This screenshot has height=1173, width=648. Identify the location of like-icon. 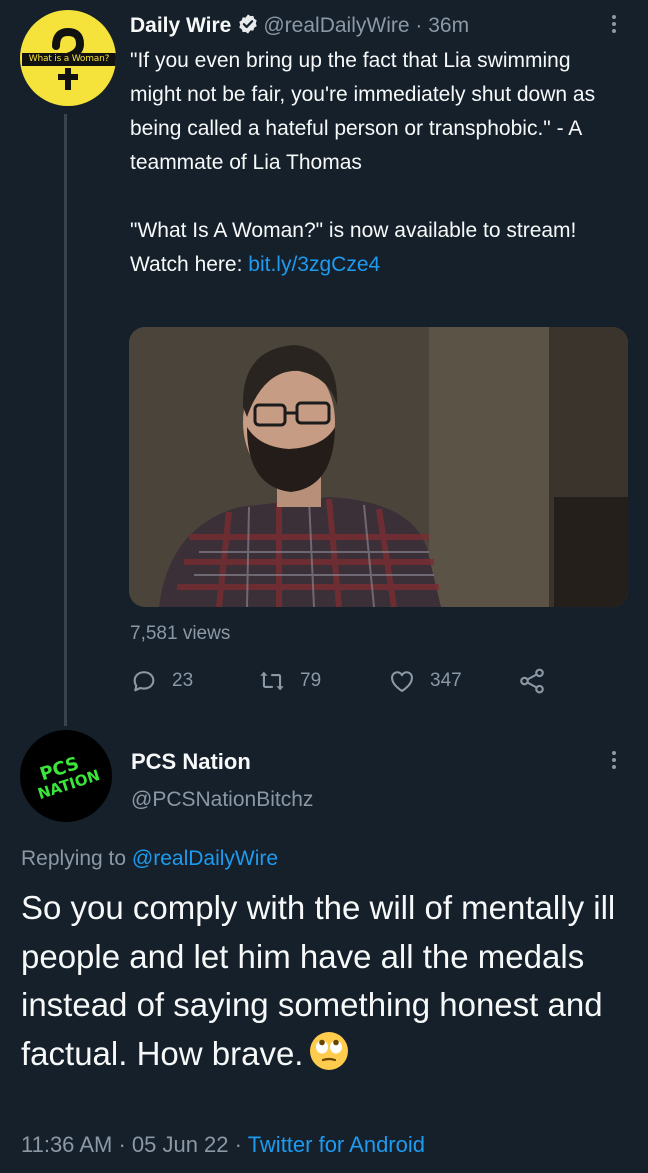
(402, 681).